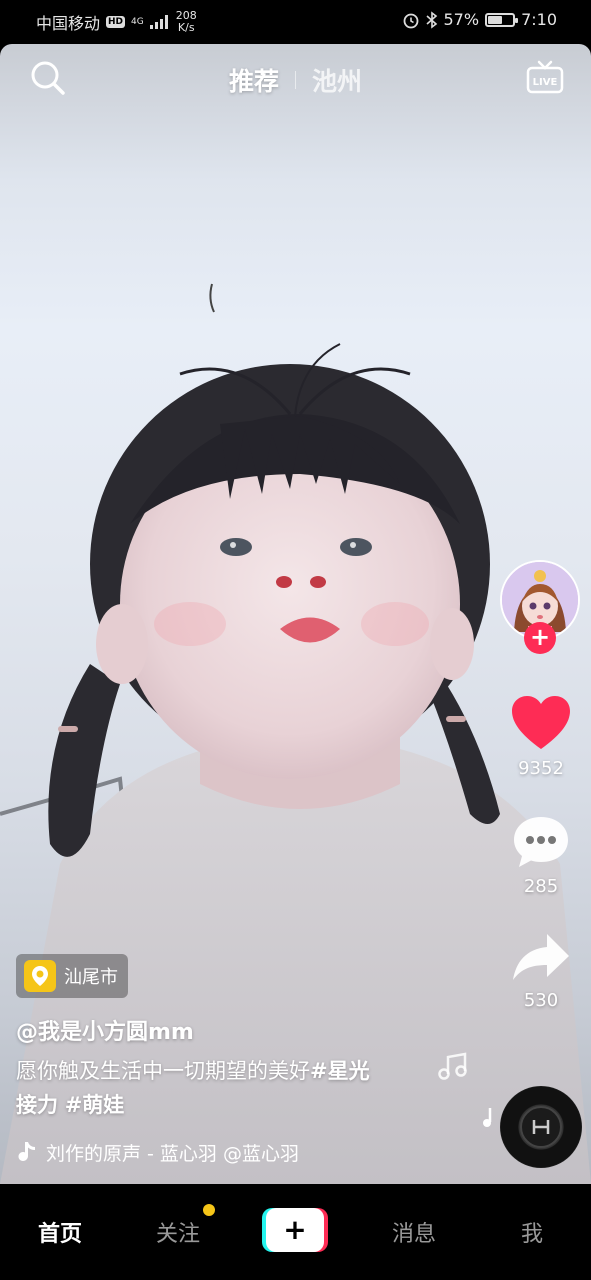 The height and width of the screenshot is (1280, 591). What do you see at coordinates (410, 20) in the screenshot?
I see `alarm-icon` at bounding box center [410, 20].